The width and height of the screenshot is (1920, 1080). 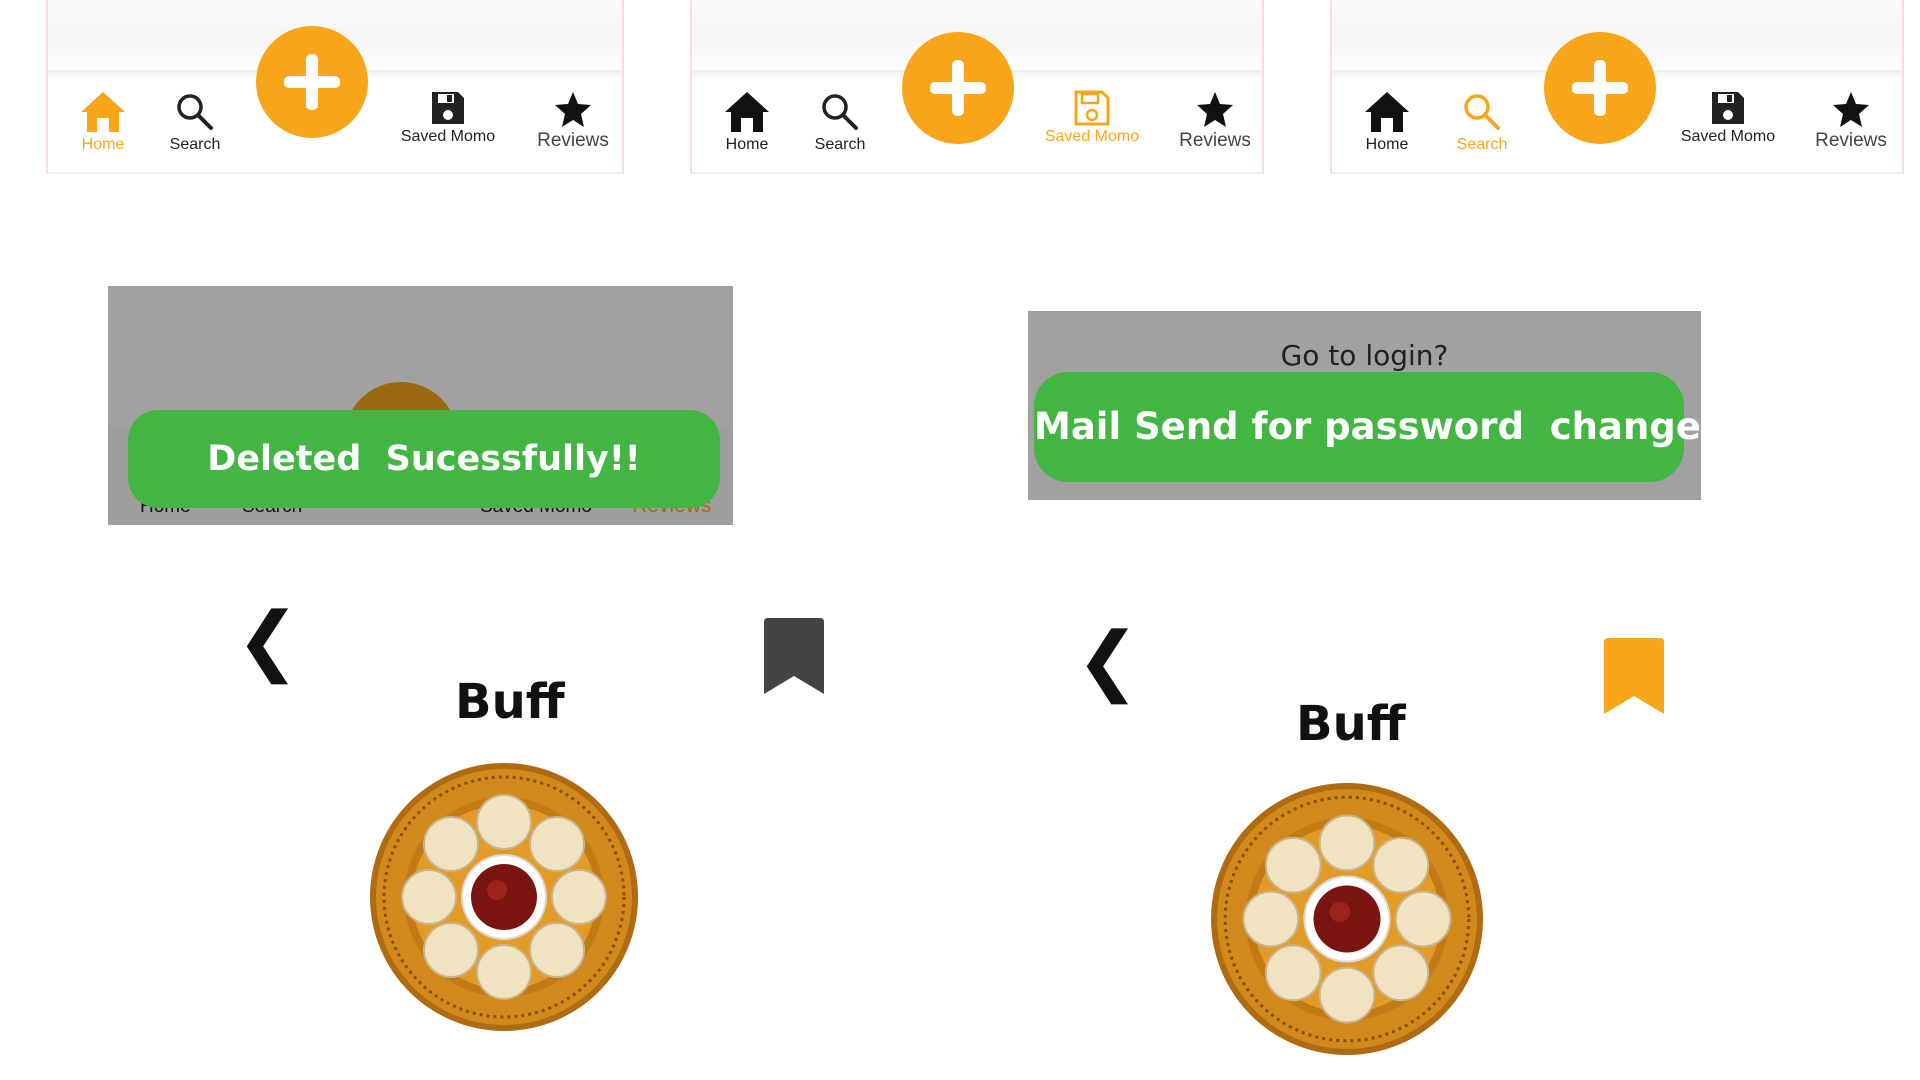 I want to click on go-to-login-link: Go to login?, so click(x=1364, y=355).